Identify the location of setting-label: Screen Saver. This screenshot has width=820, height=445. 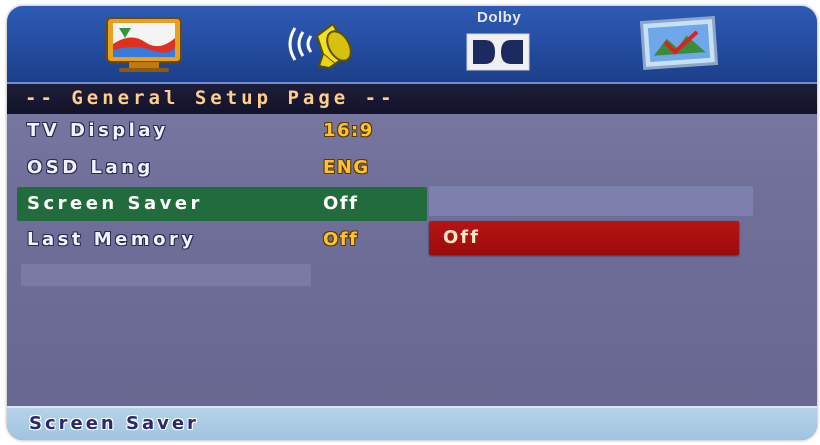
(115, 203).